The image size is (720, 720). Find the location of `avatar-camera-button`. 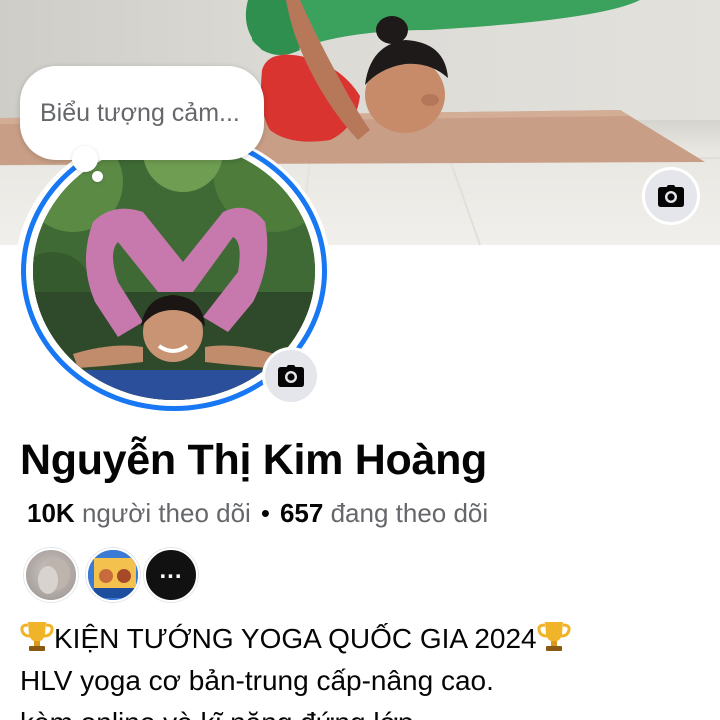

avatar-camera-button is located at coordinates (291, 376).